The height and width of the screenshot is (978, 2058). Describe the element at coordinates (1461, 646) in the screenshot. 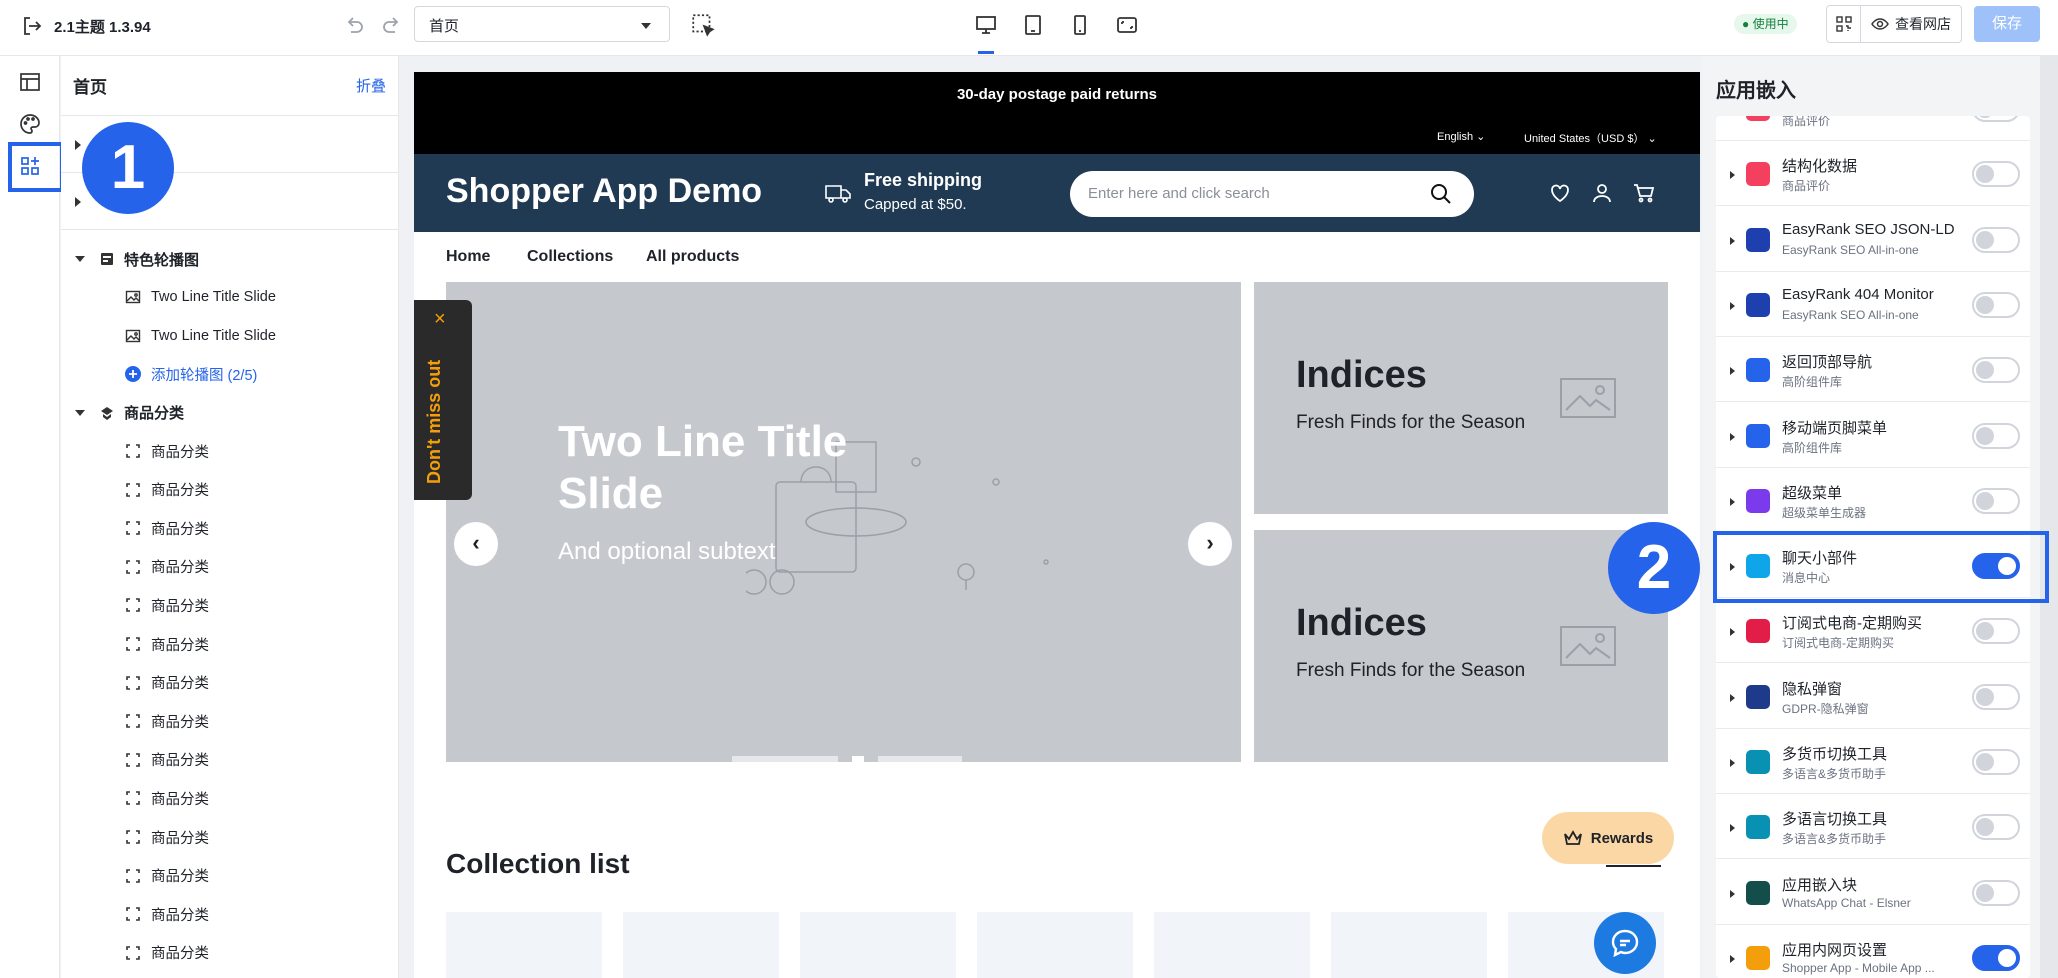

I see `promo-card-2: Indices Fresh Finds for the Season` at that location.